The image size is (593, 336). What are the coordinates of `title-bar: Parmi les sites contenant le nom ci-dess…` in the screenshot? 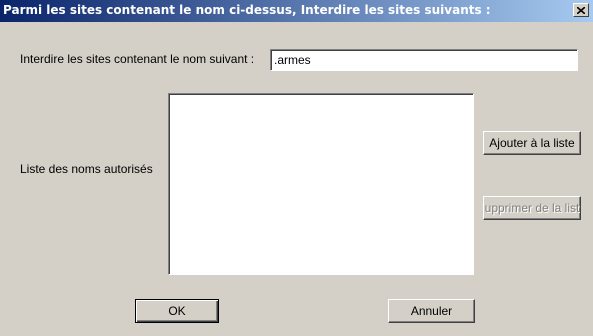 It's located at (296, 11).